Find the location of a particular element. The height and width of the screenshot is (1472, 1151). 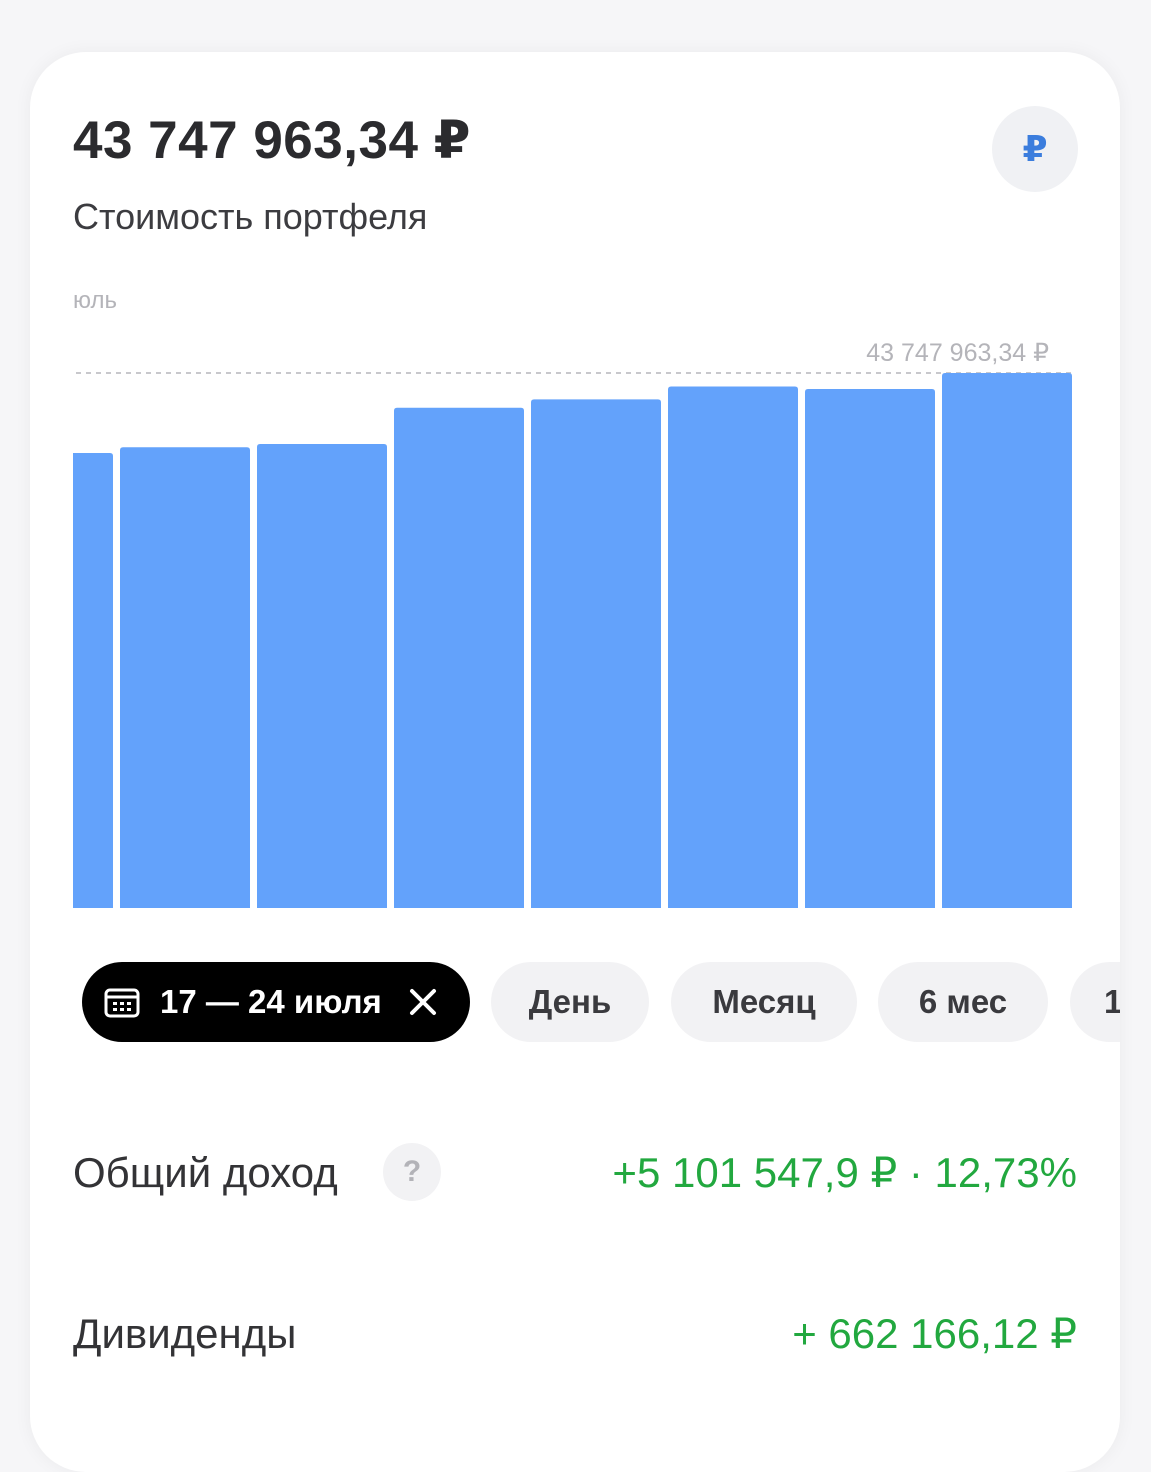

period-selector: 17 — 24 июля День Месяц 6 мес 1 is located at coordinates (575, 1002).